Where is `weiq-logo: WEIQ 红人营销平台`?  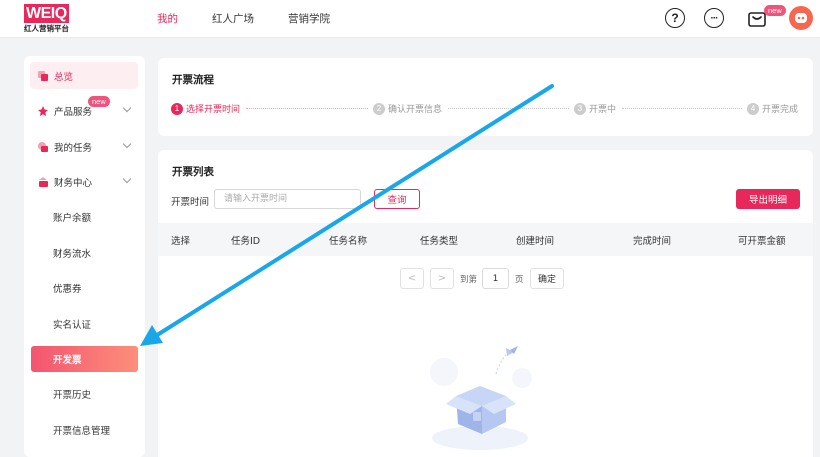 weiq-logo: WEIQ 红人营销平台 is located at coordinates (51, 19).